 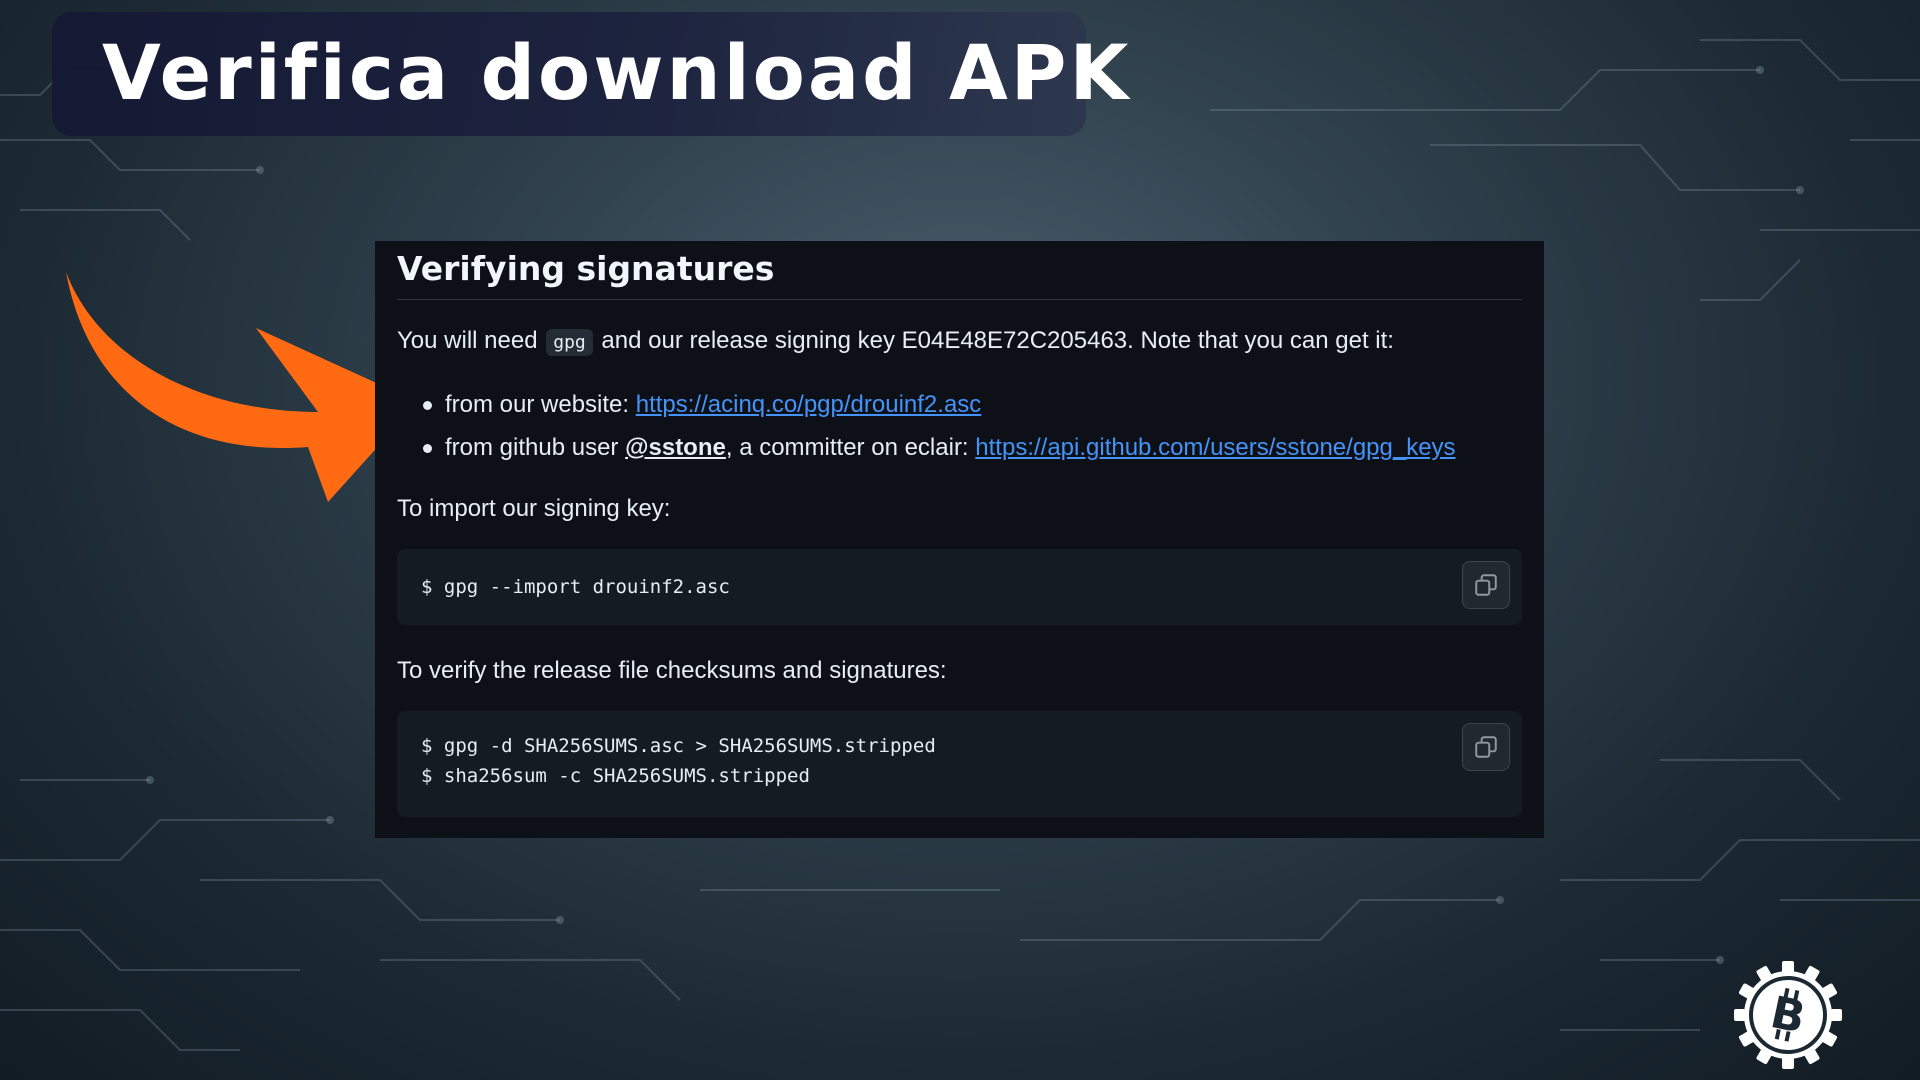 I want to click on committer-text: , a committer on eclair:, so click(x=850, y=447).